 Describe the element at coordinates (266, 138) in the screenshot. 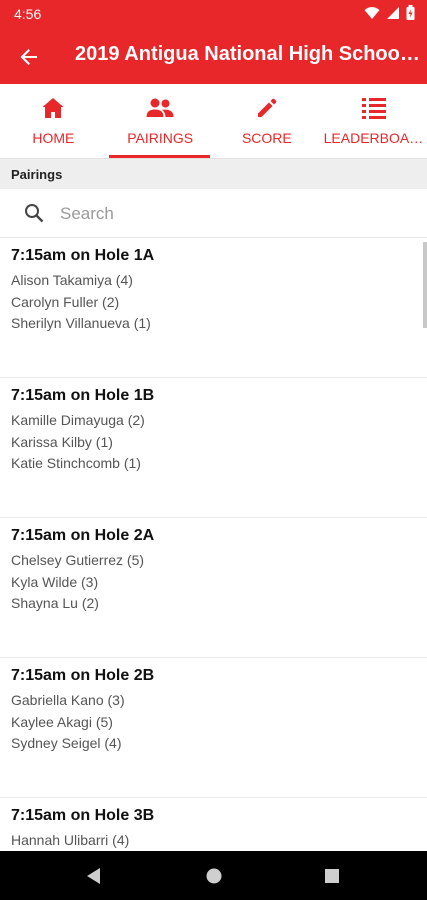

I see `tab-score-label: SCORE` at that location.